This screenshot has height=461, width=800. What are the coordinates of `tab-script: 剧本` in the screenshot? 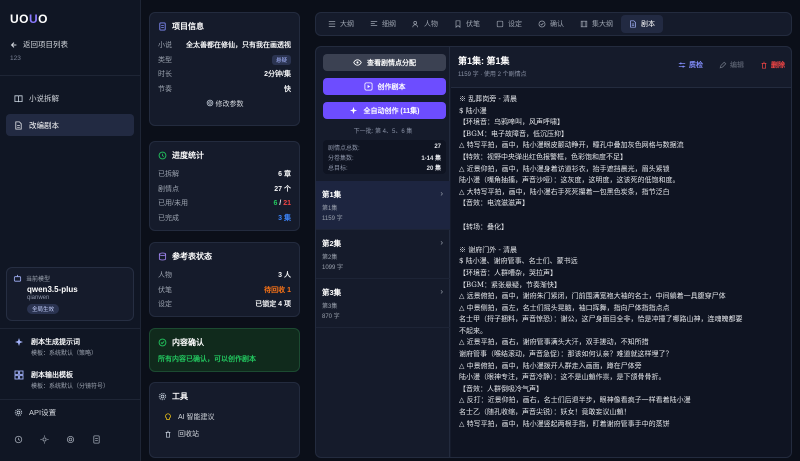 It's located at (642, 24).